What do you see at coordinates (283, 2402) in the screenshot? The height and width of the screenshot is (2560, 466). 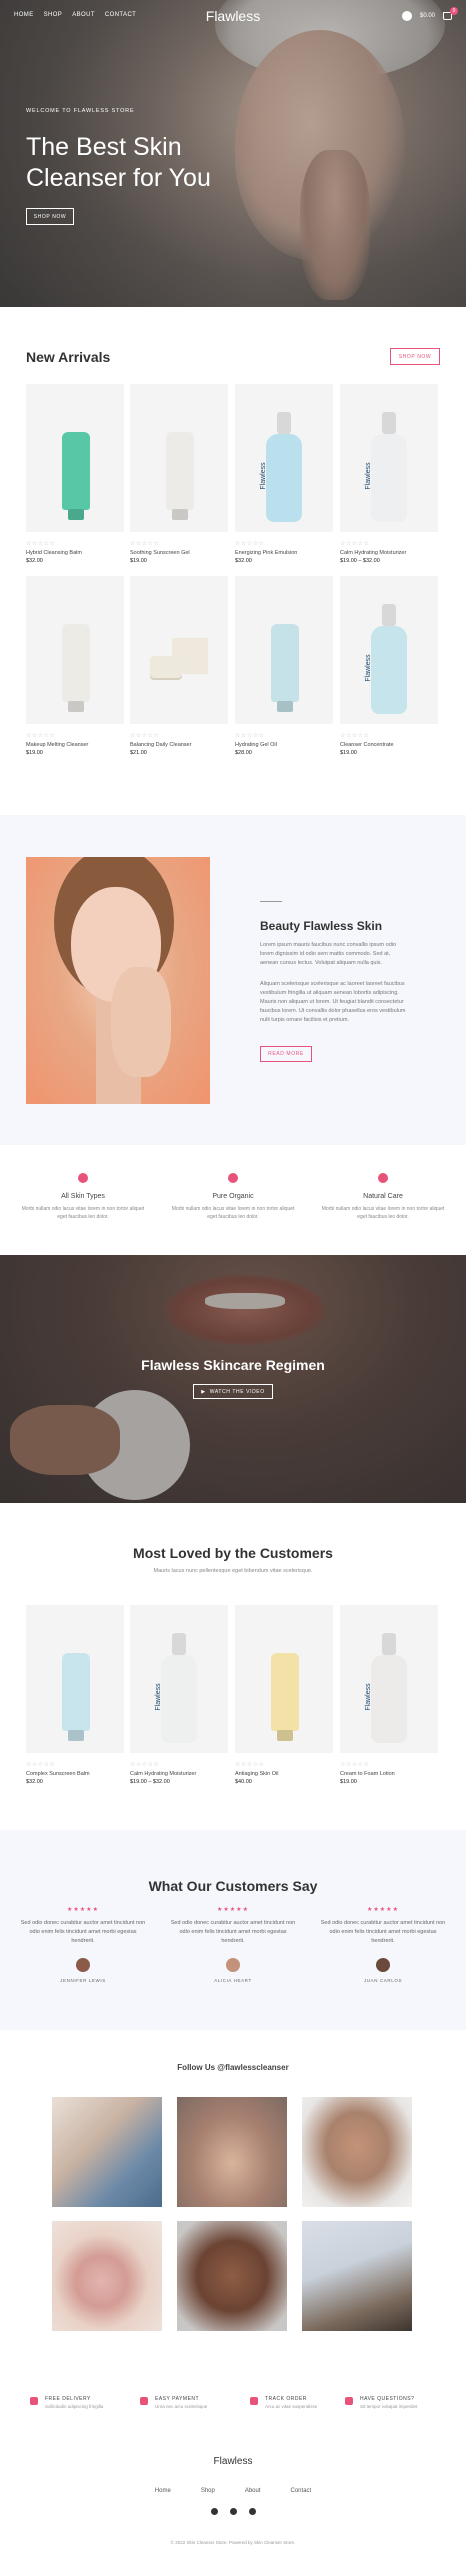 I see `service-item: TRACK ORDER Arcu ac vitae suspendisse` at bounding box center [283, 2402].